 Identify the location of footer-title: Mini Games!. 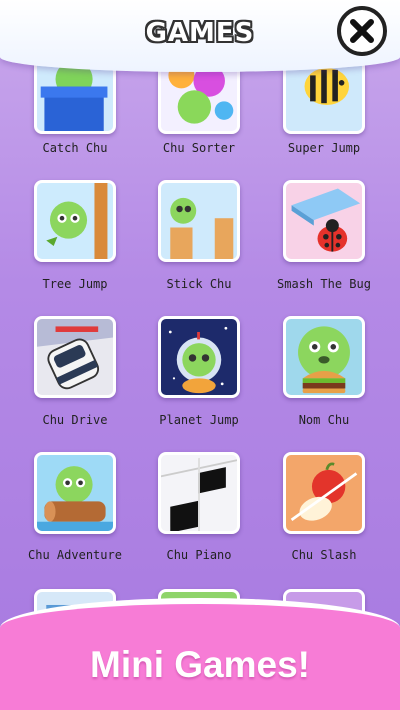
(200, 664).